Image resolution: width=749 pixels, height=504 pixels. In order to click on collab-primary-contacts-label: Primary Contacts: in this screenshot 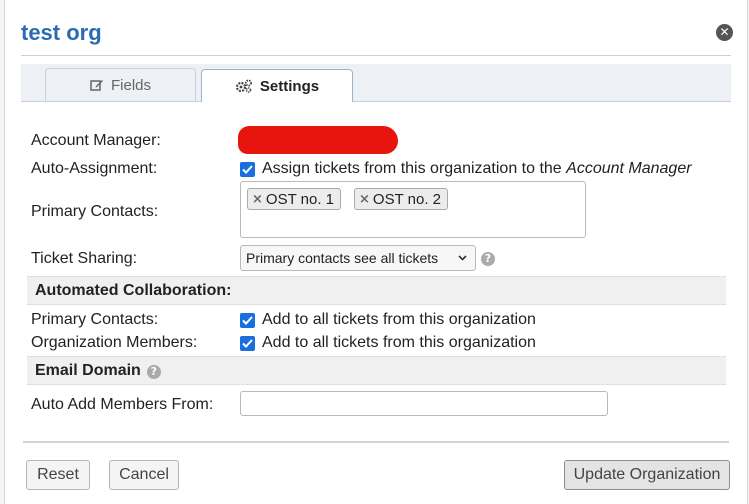, I will do `click(95, 319)`.